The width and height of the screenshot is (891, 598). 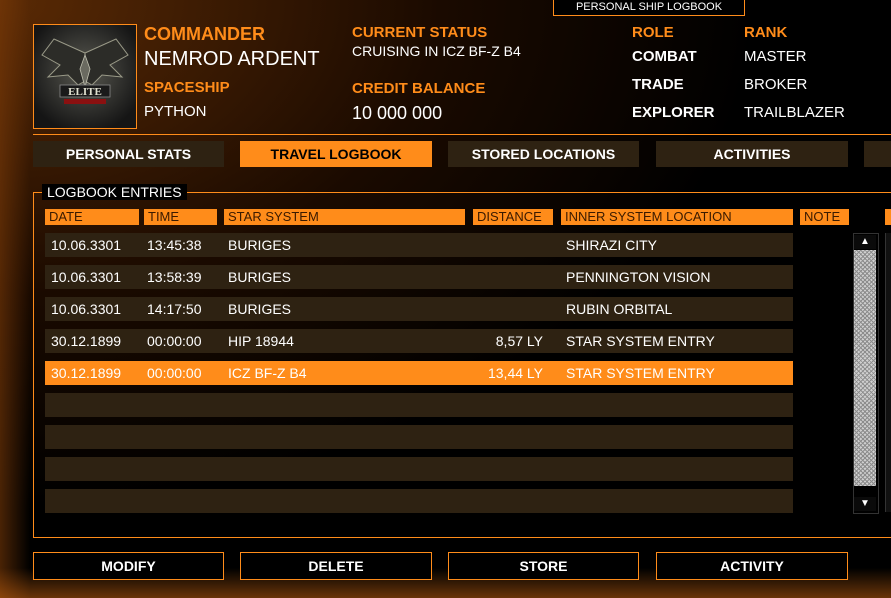 What do you see at coordinates (204, 34) in the screenshot?
I see `commander-label: COMMANDER` at bounding box center [204, 34].